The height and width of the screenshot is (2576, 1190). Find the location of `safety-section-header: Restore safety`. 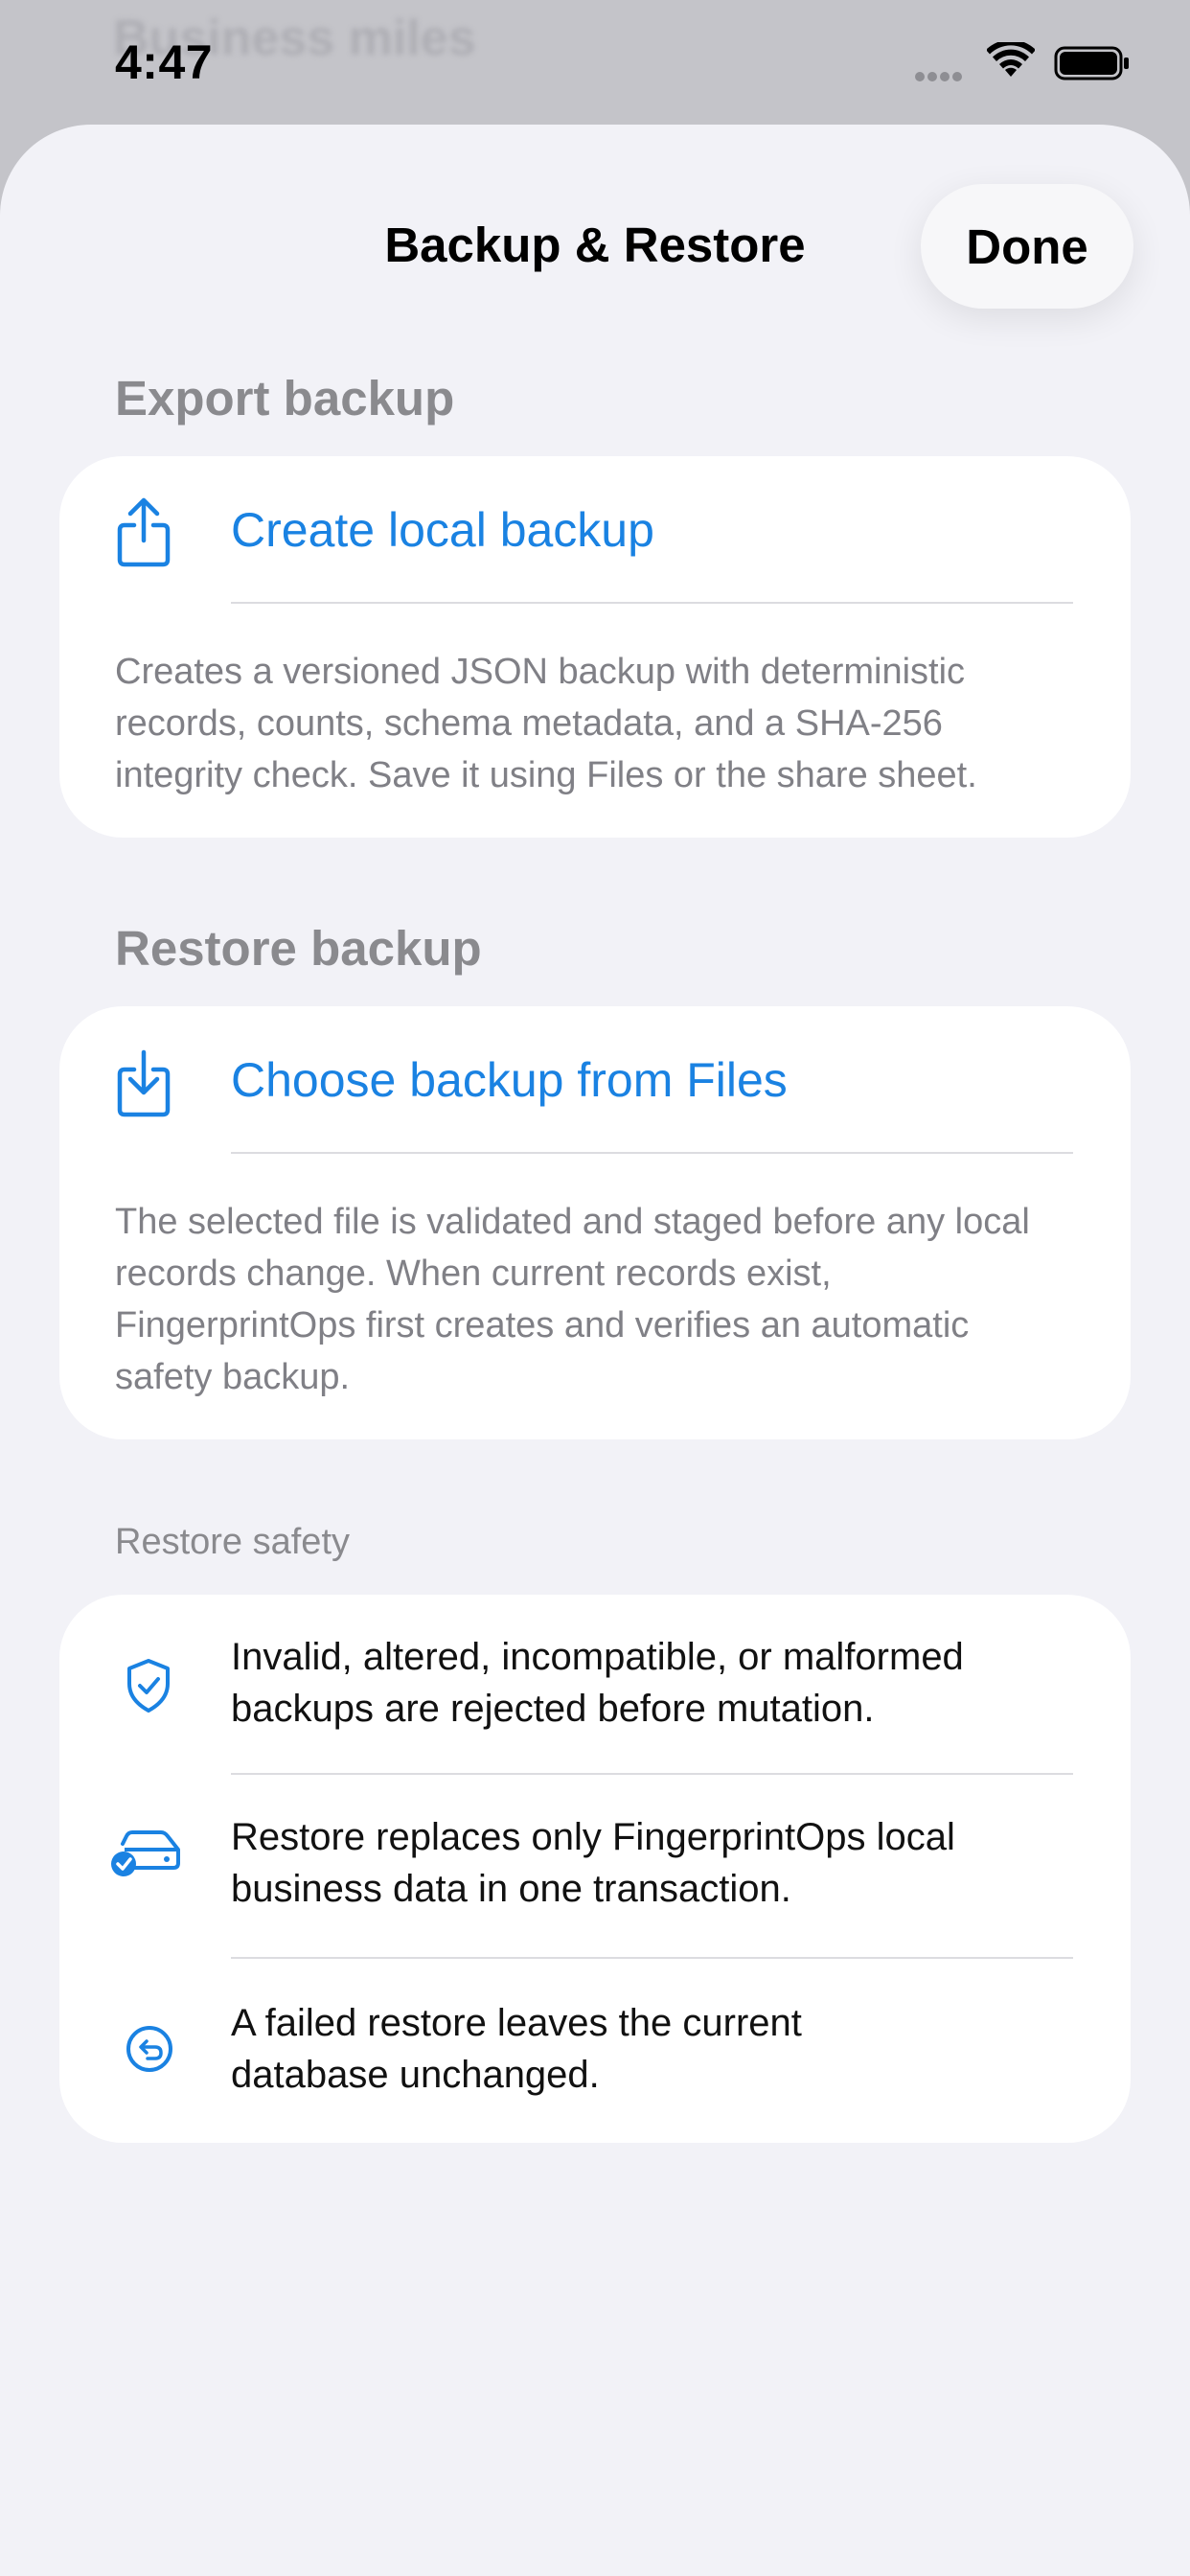

safety-section-header: Restore safety is located at coordinates (233, 1542).